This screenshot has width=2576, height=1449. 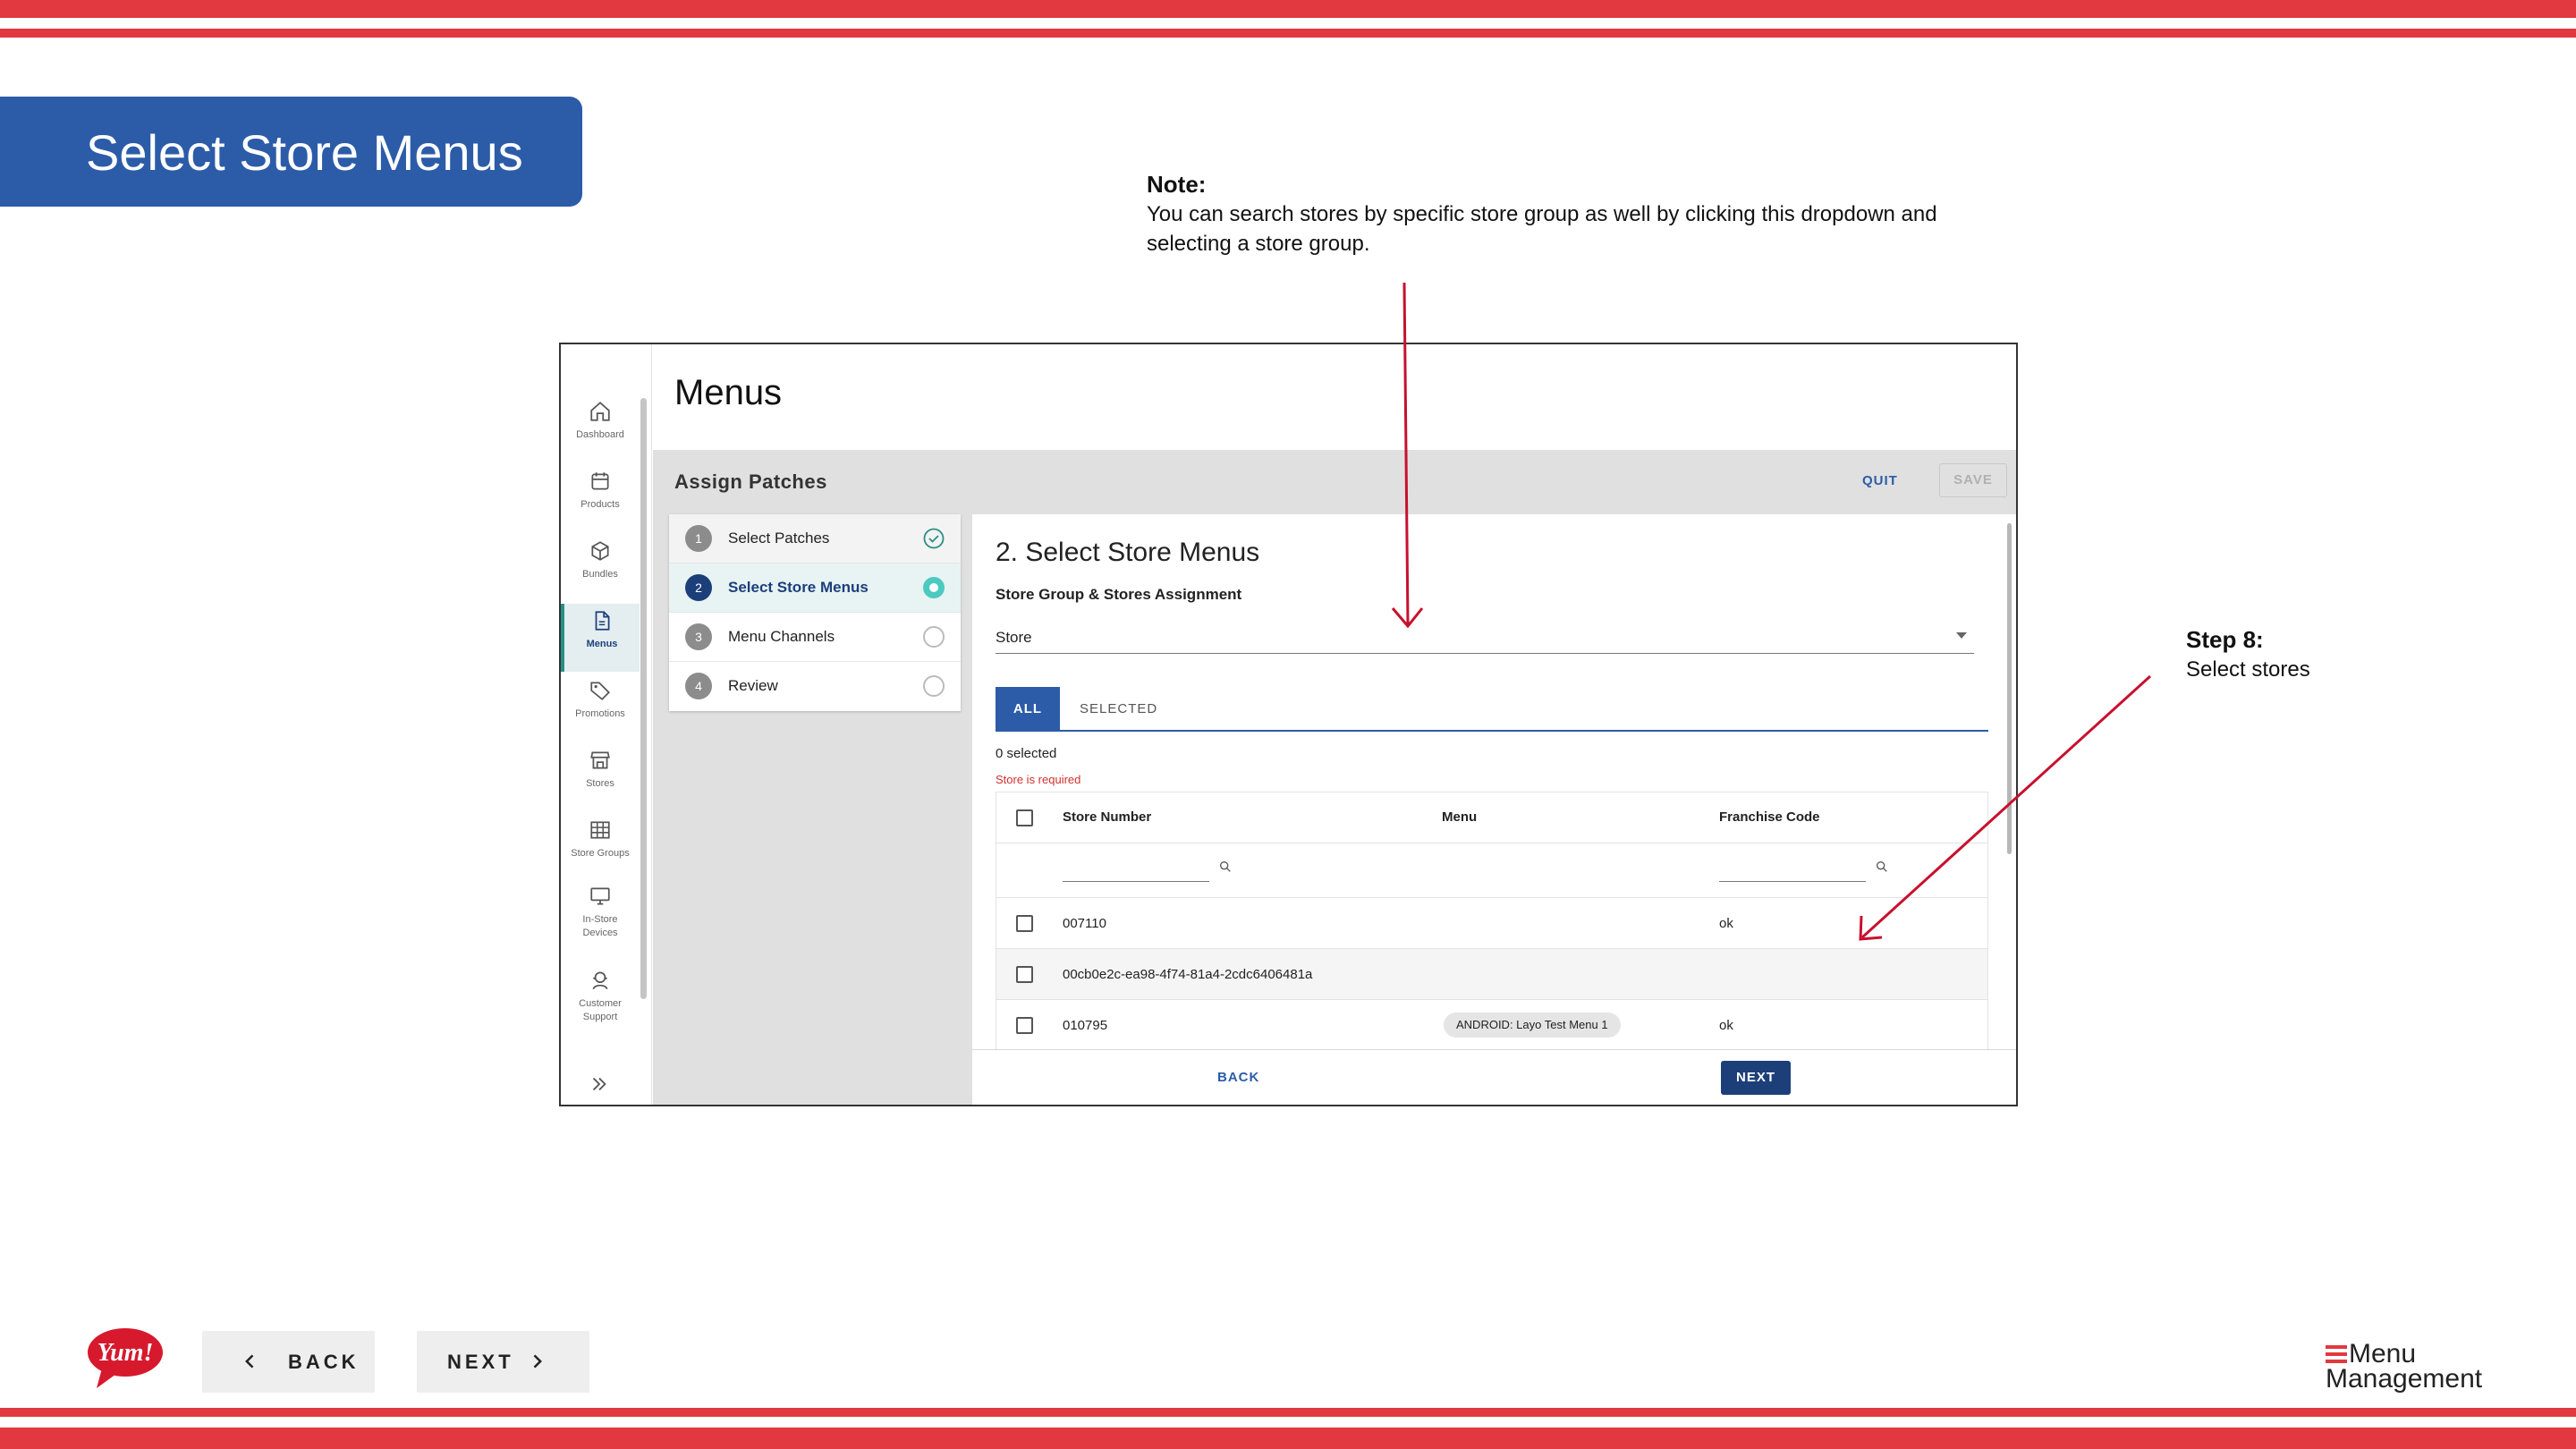 I want to click on slide-next-button: NEXT, so click(x=503, y=1362).